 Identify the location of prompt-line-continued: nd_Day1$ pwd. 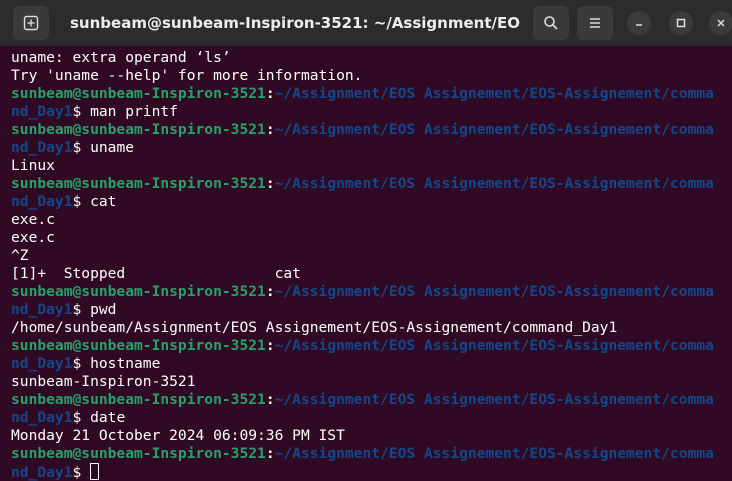
(371, 310).